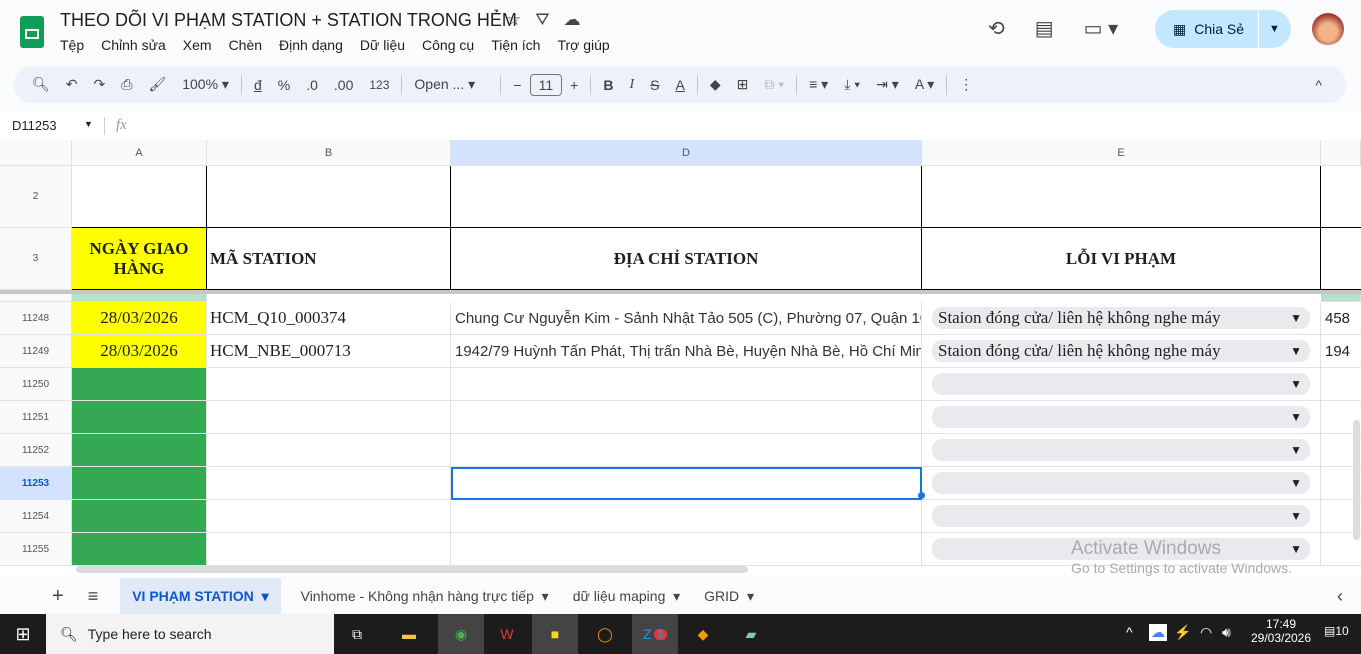  What do you see at coordinates (1158, 632) in the screenshot?
I see `cloud-tray-icon: ☁` at bounding box center [1158, 632].